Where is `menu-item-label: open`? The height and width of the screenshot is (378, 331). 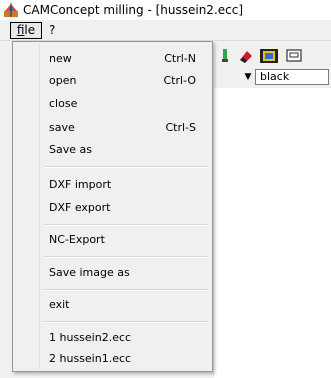 menu-item-label: open is located at coordinates (63, 80).